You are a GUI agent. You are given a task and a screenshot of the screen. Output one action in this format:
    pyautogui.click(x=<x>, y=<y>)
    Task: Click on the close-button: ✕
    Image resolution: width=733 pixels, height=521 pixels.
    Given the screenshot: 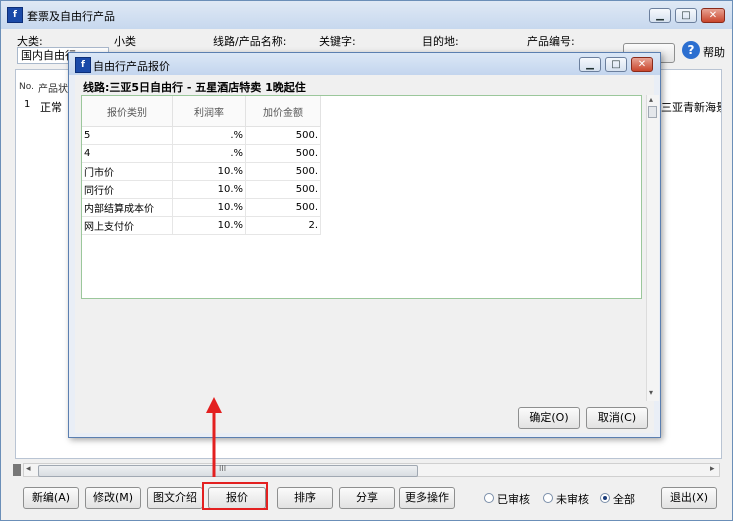 What is the action you would take?
    pyautogui.click(x=713, y=15)
    